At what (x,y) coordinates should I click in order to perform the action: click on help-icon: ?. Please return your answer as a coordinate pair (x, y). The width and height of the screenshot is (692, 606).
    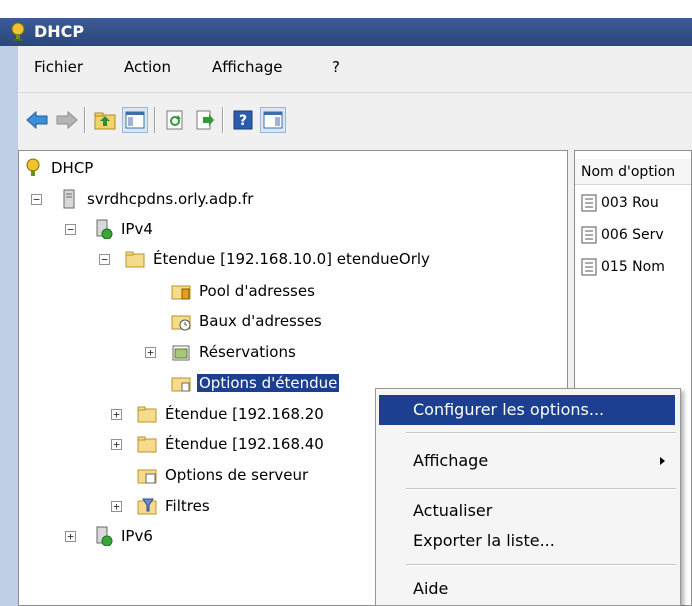
    Looking at the image, I should click on (243, 120).